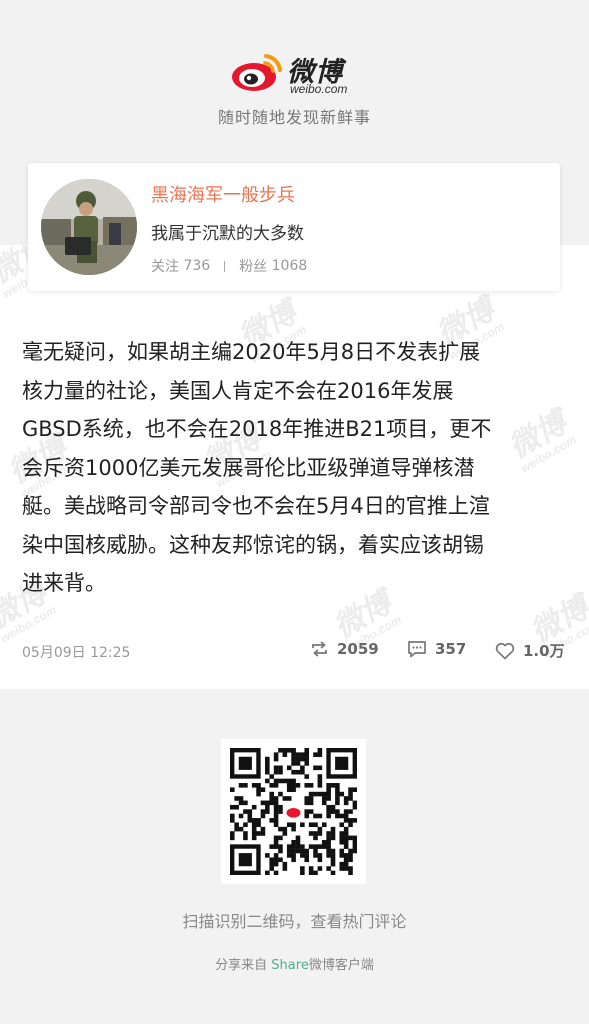 The height and width of the screenshot is (1024, 589). Describe the element at coordinates (544, 651) in the screenshot. I see `like-count: 1.0万` at that location.